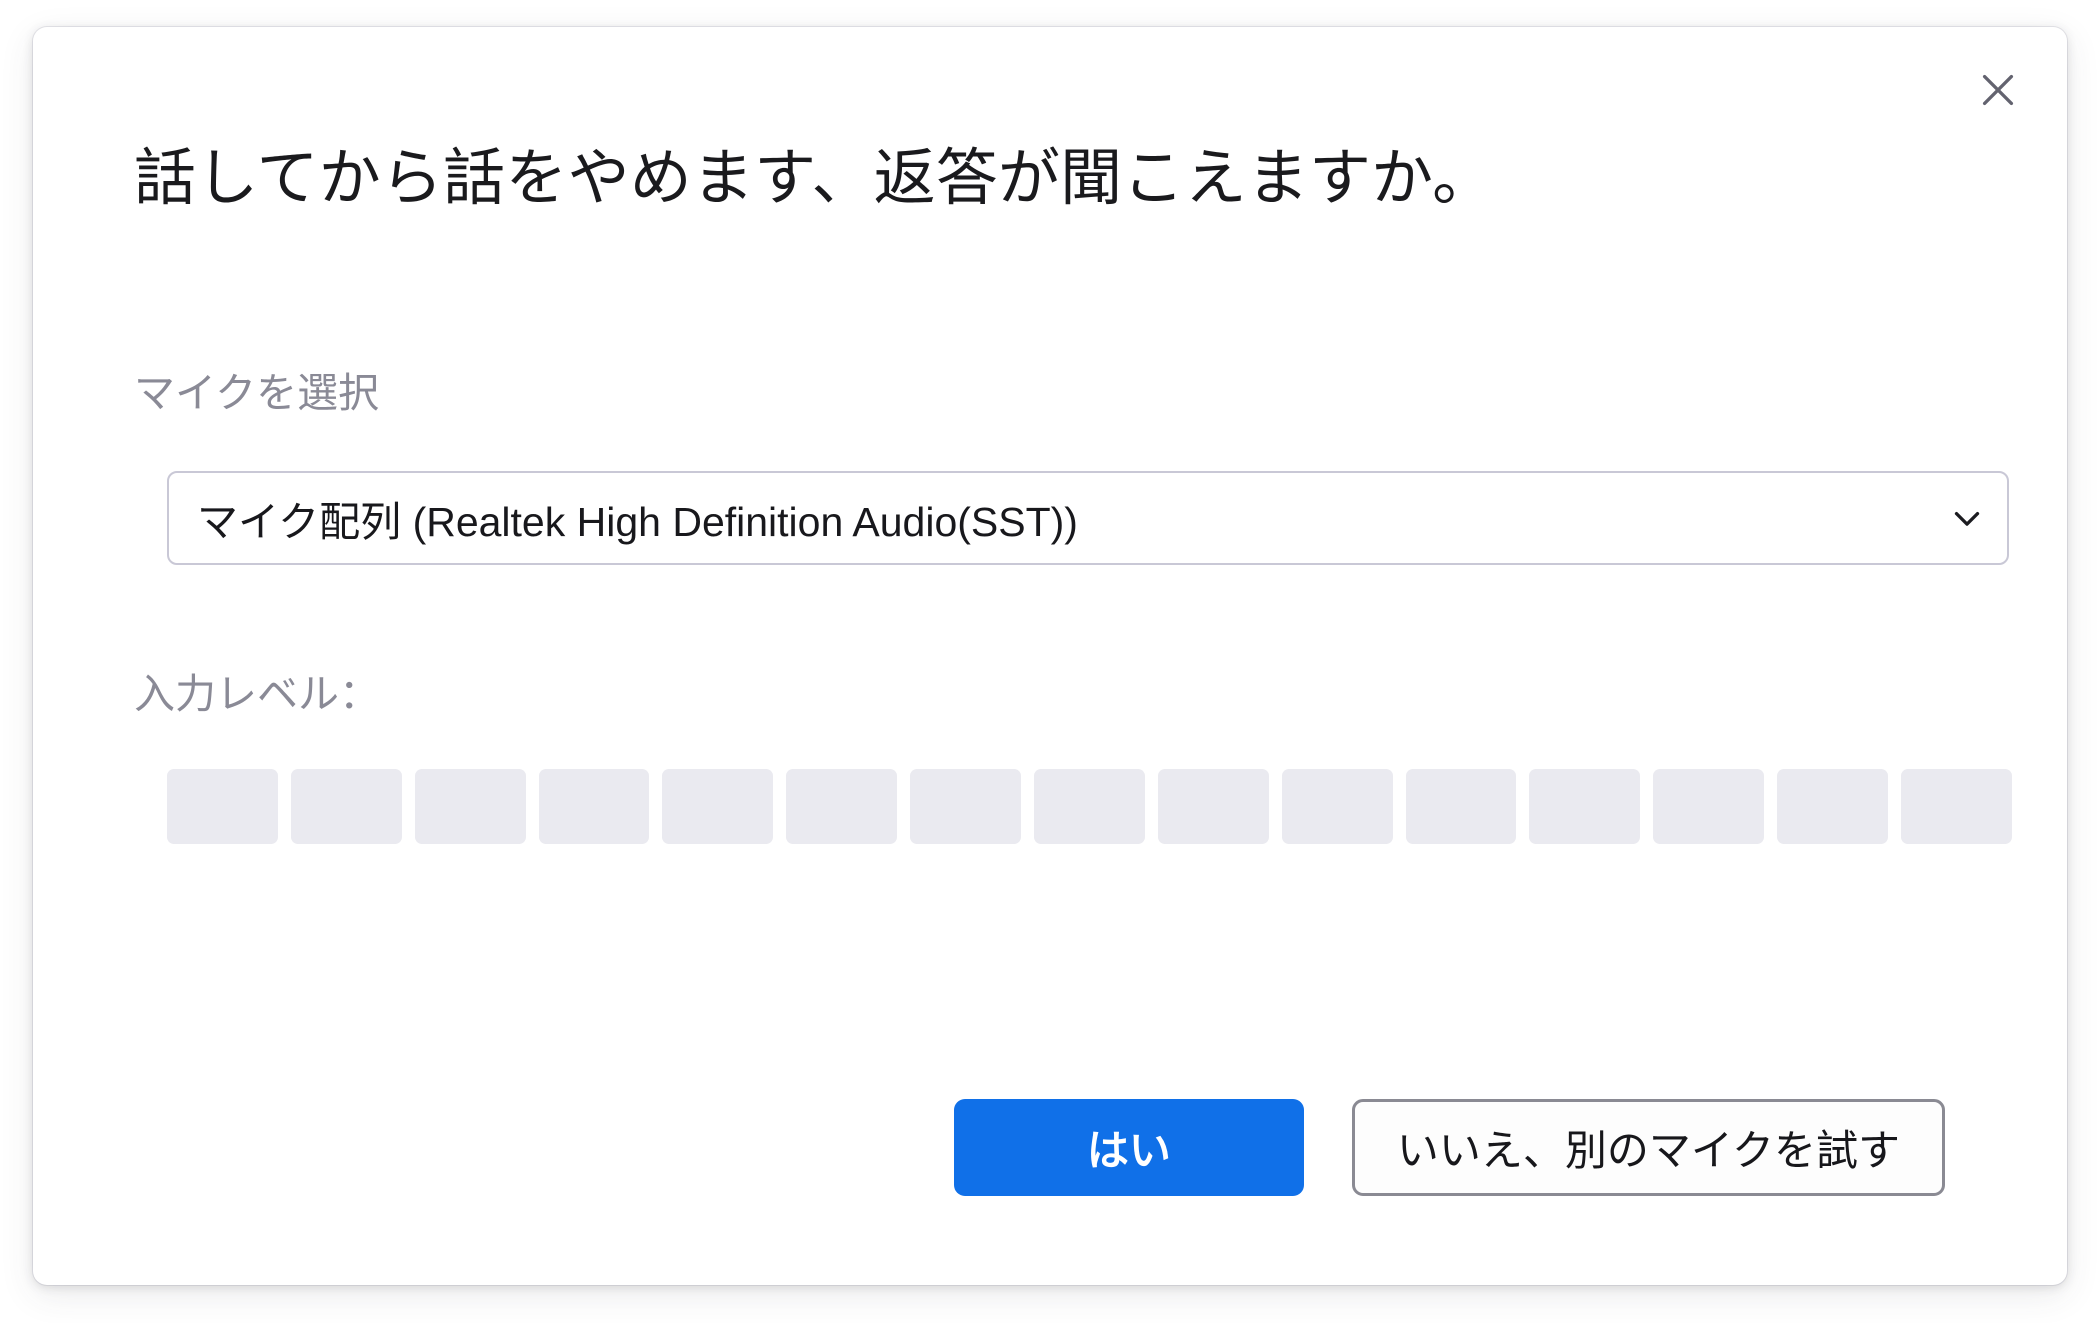  Describe the element at coordinates (257, 694) in the screenshot. I see `input-level-label: 入力レベル：` at that location.